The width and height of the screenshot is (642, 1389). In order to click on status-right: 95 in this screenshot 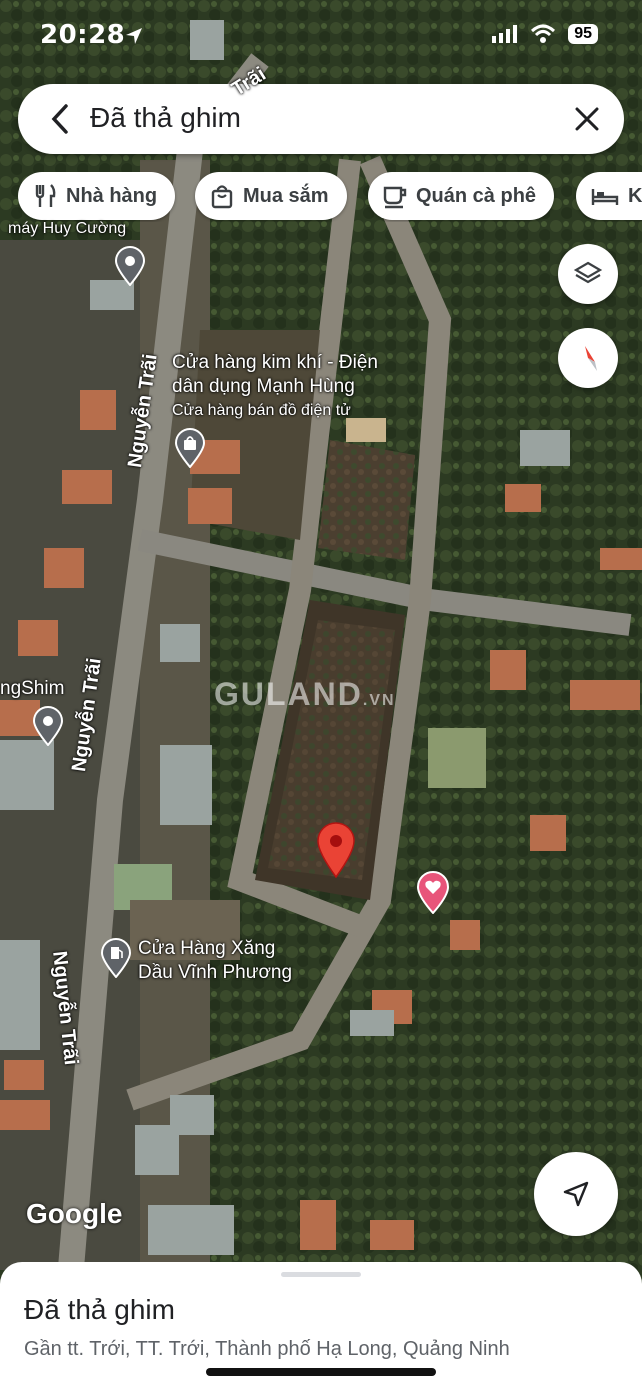, I will do `click(545, 34)`.